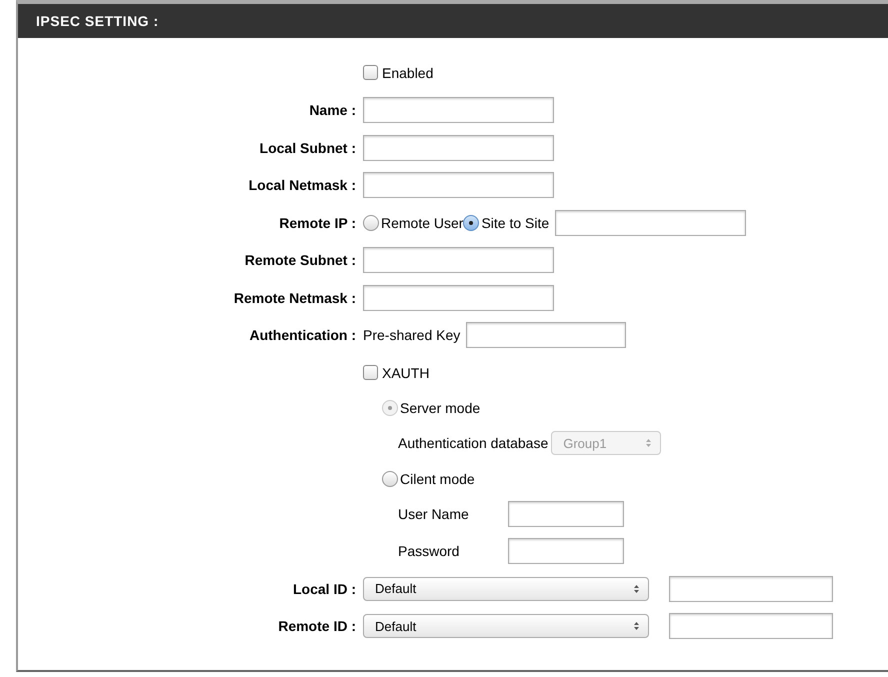  I want to click on field-label: Remote Subnet :, so click(300, 260).